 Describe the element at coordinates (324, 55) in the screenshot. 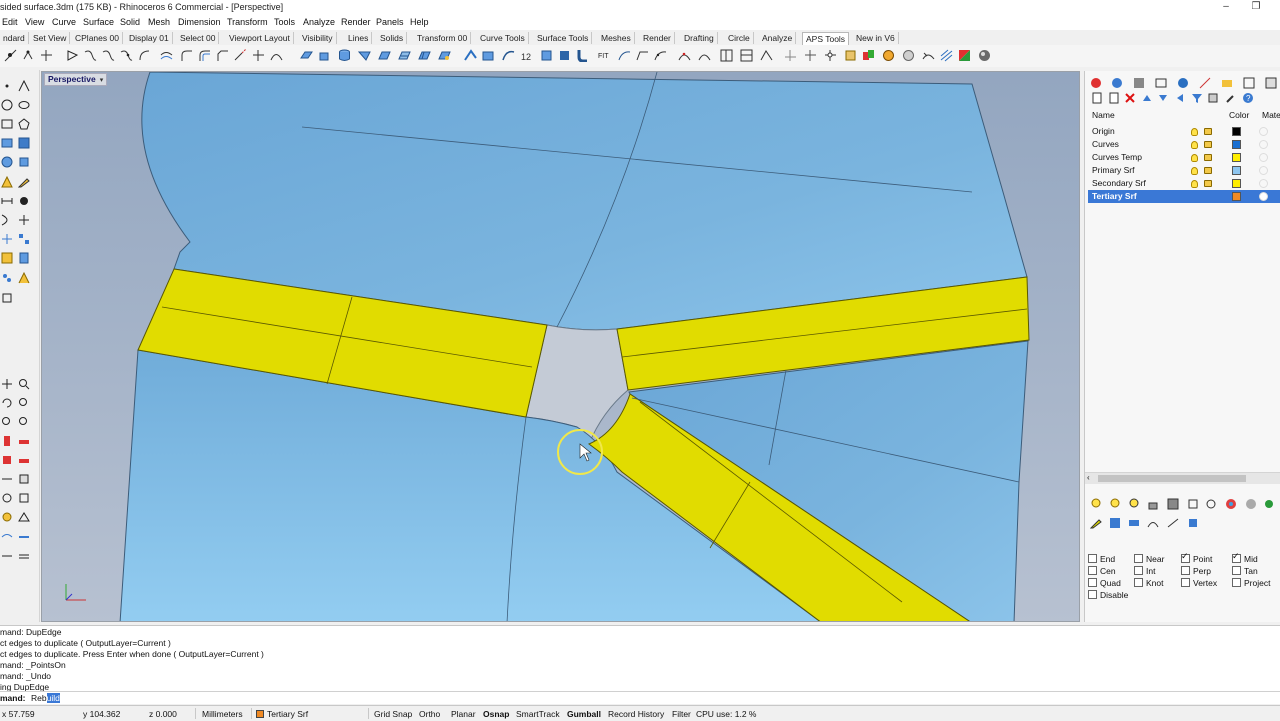

I see `extrude-icon` at that location.